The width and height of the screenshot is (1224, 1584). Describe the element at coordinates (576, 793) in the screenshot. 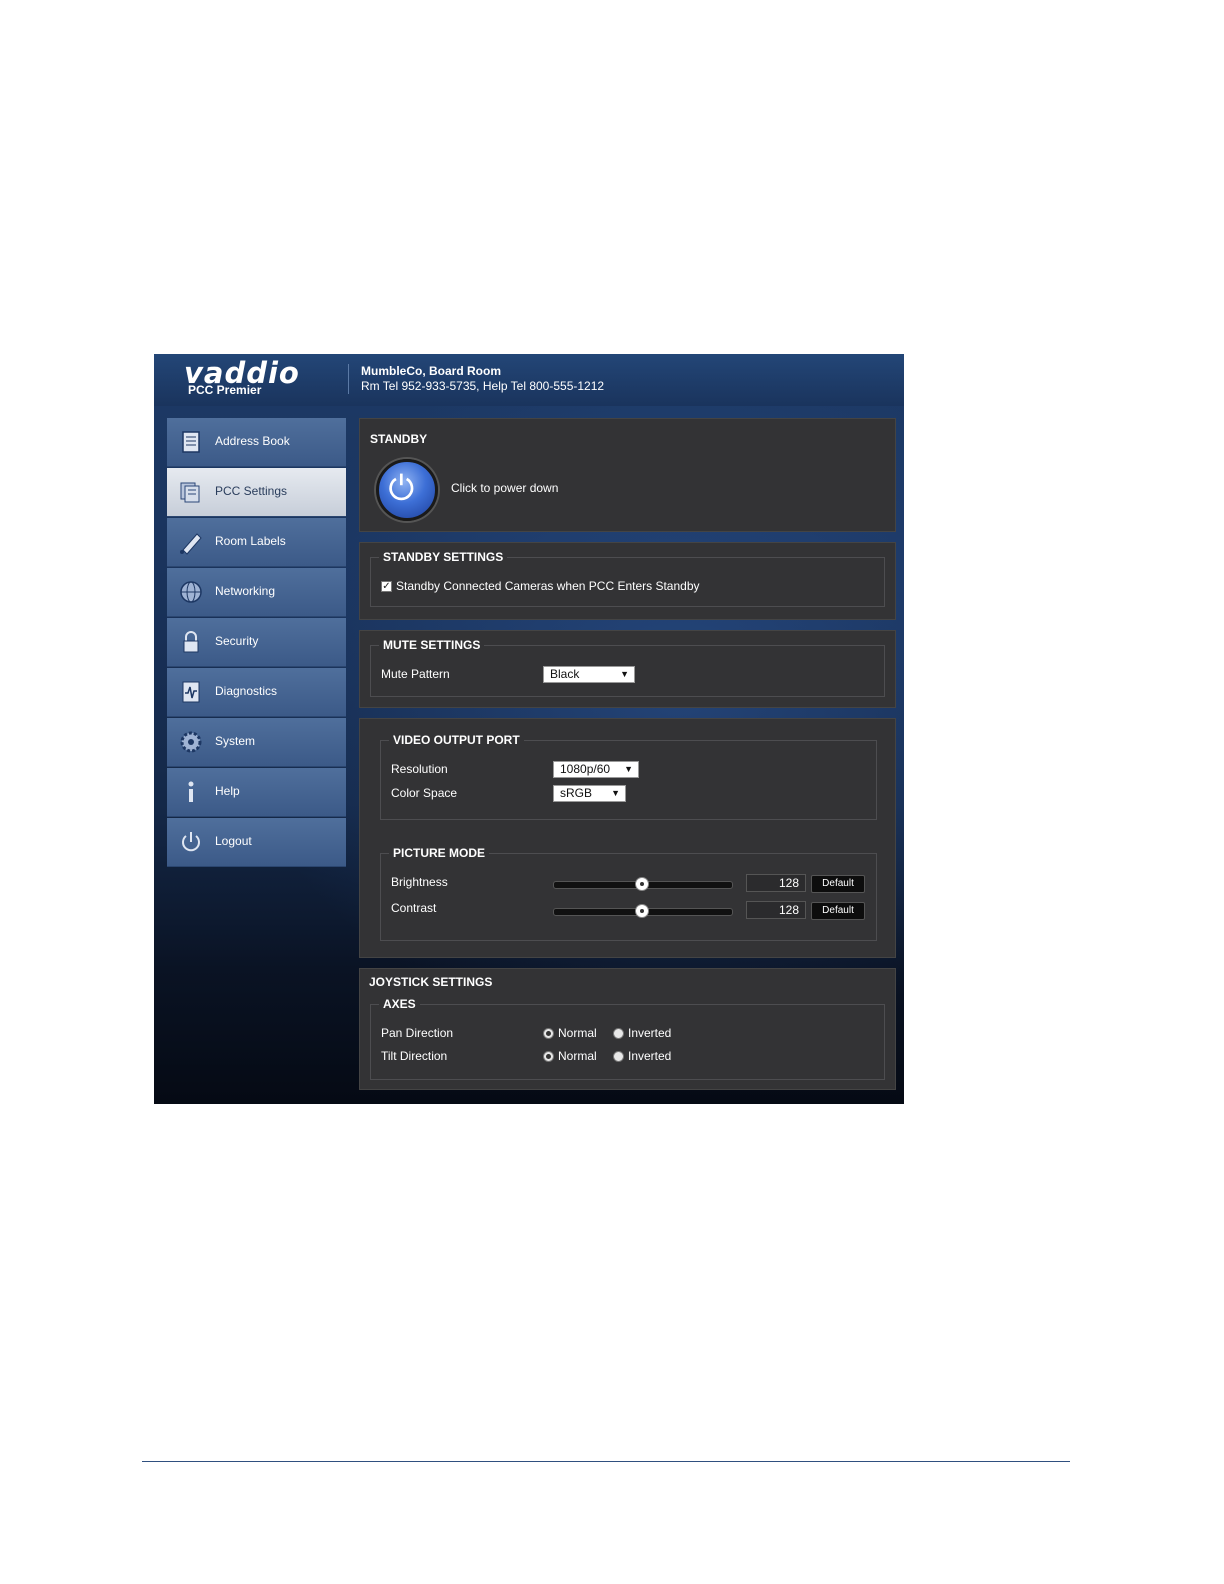

I see `color-space-value: sRGB` at that location.